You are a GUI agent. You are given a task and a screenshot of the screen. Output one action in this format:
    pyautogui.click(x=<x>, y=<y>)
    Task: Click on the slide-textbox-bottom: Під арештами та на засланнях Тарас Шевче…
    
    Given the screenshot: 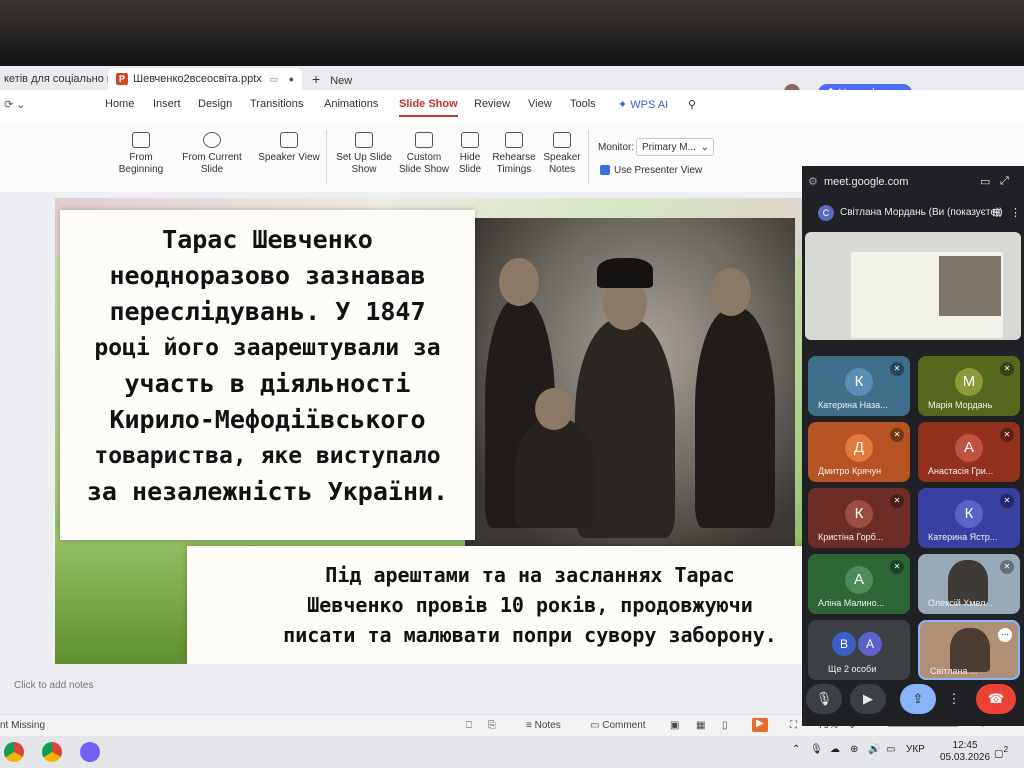 What is the action you would take?
    pyautogui.click(x=530, y=605)
    